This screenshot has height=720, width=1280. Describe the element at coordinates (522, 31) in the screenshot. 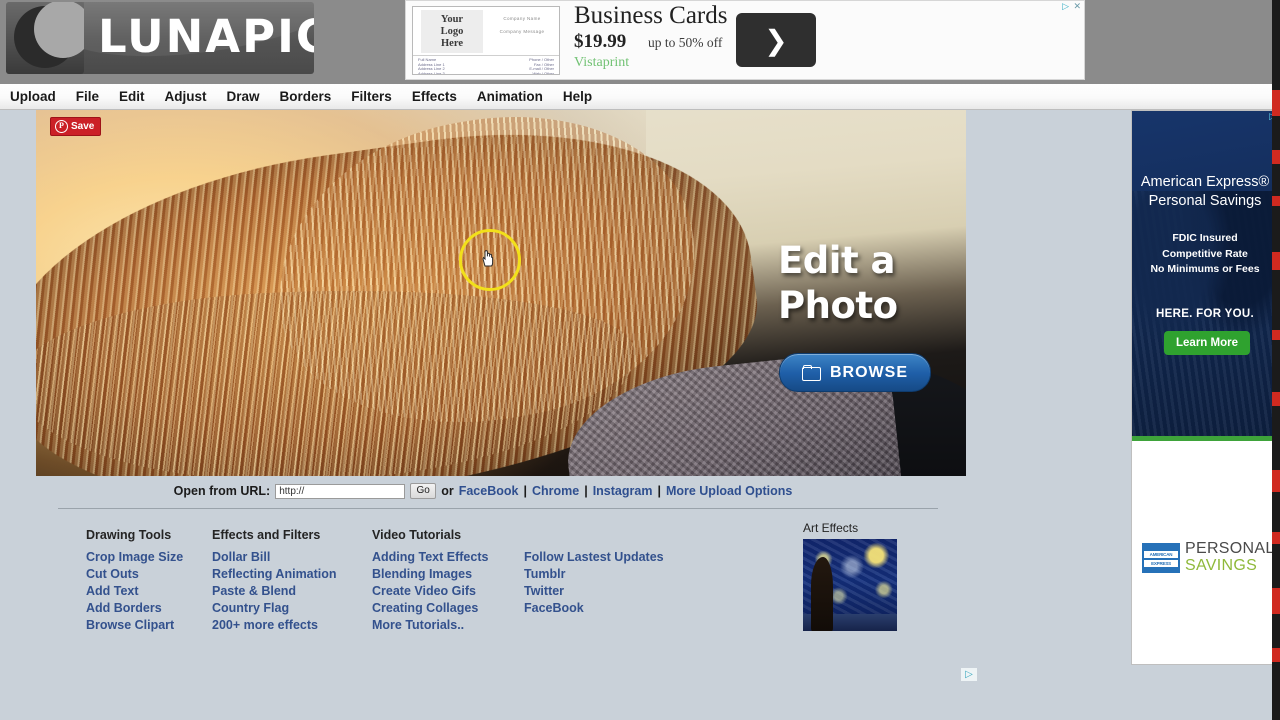

I see `card-company-message: Company Message` at that location.